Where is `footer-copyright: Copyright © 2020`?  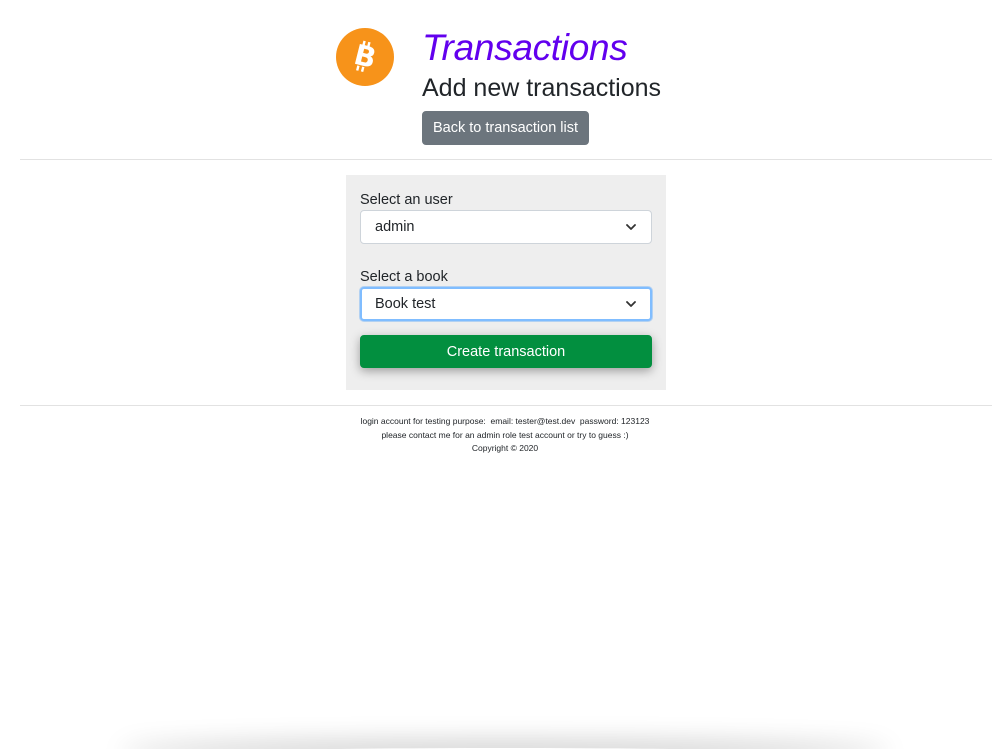 footer-copyright: Copyright © 2020 is located at coordinates (505, 448).